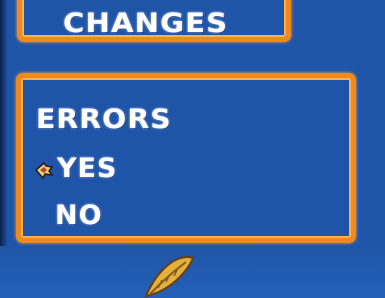 The image size is (385, 298). I want to click on hand-cursor-icon, so click(44, 170).